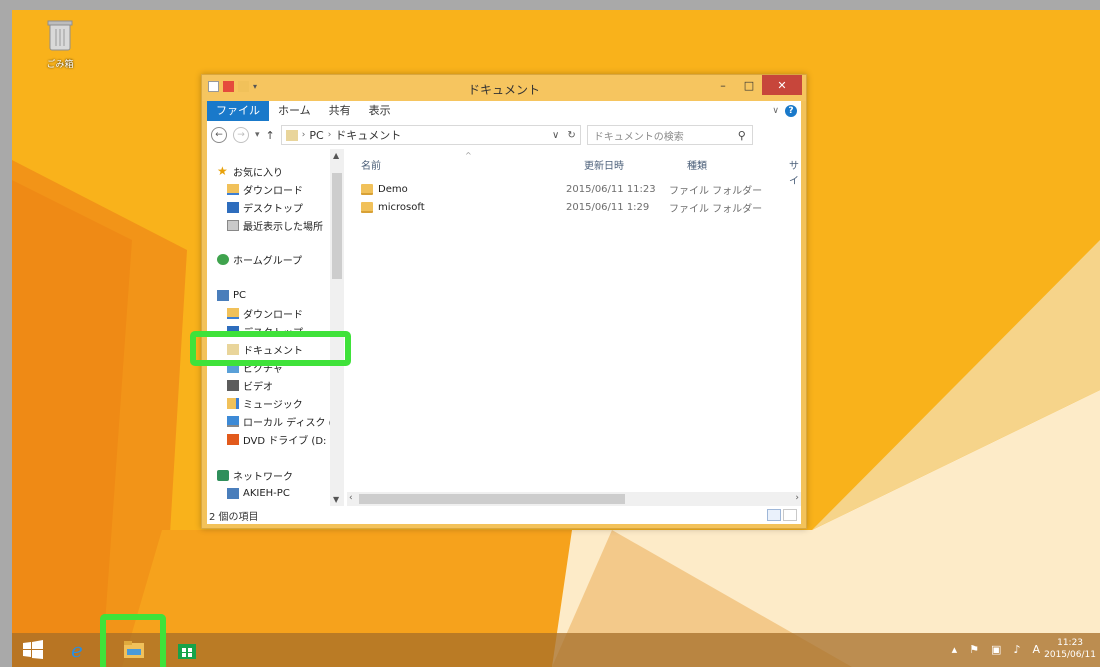  What do you see at coordinates (608, 207) in the screenshot?
I see `file-date: 2015/06/11 1:29` at bounding box center [608, 207].